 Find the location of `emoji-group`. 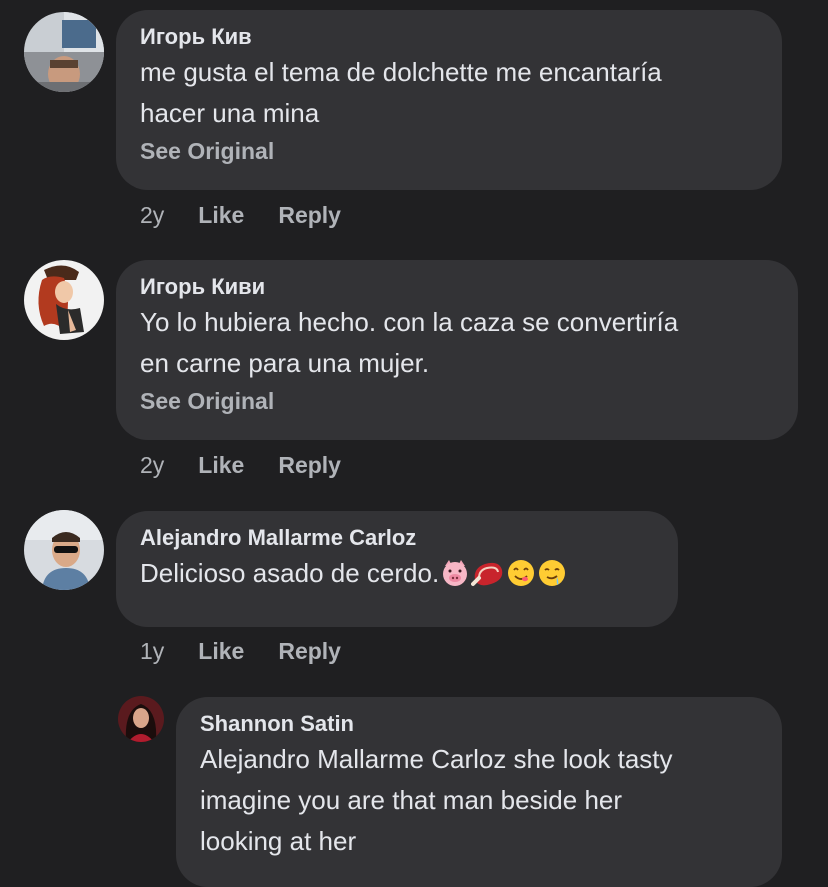

emoji-group is located at coordinates (503, 573).